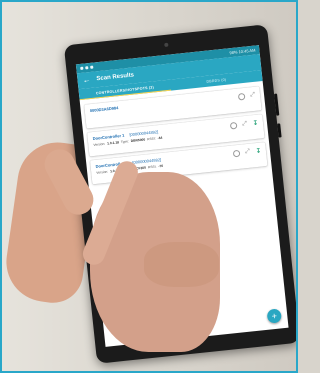 The height and width of the screenshot is (373, 320). I want to click on type-label: Type:, so click(125, 142).